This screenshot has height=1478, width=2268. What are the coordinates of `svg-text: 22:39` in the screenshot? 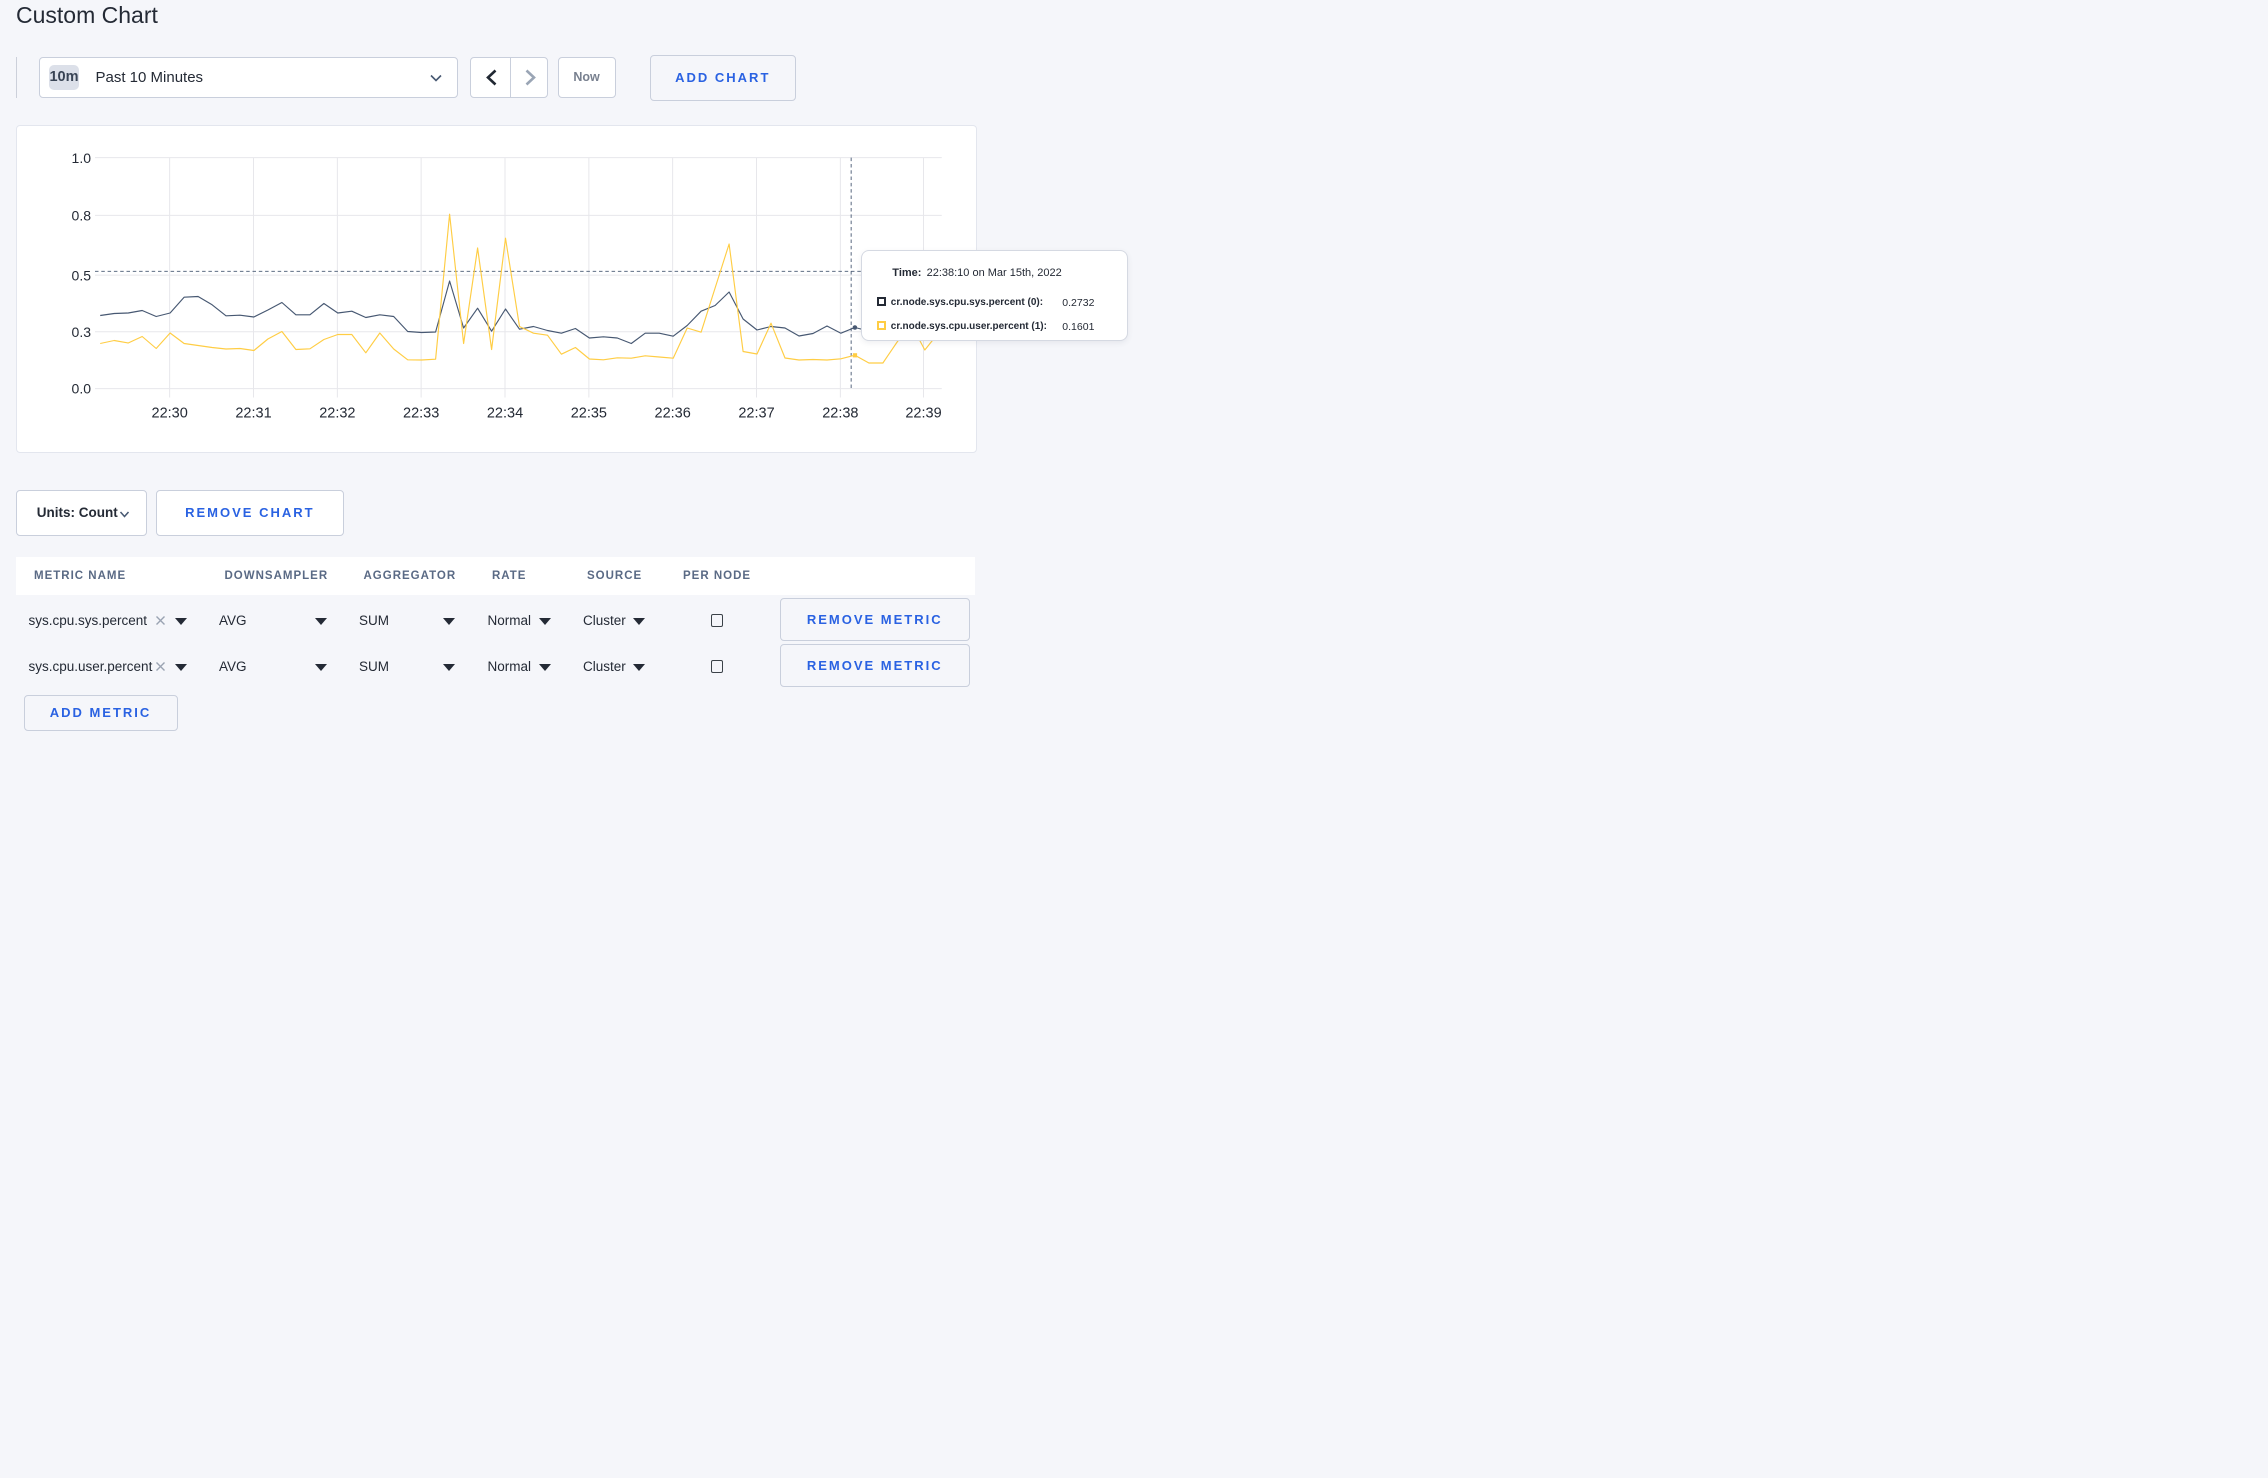 It's located at (923, 414).